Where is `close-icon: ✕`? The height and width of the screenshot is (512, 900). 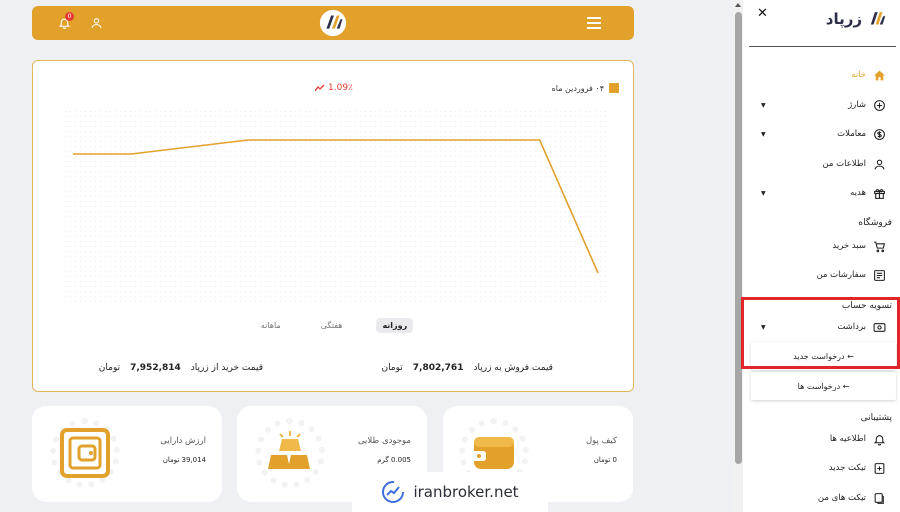
close-icon: ✕ is located at coordinates (762, 13).